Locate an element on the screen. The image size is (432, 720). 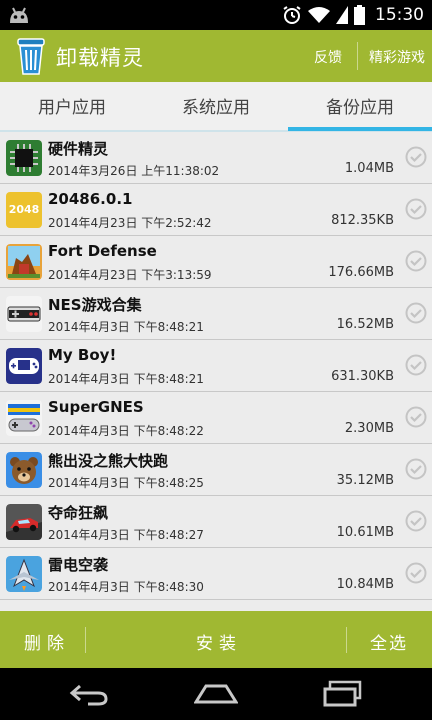
icon-label-2048: 2048 is located at coordinates (24, 209).